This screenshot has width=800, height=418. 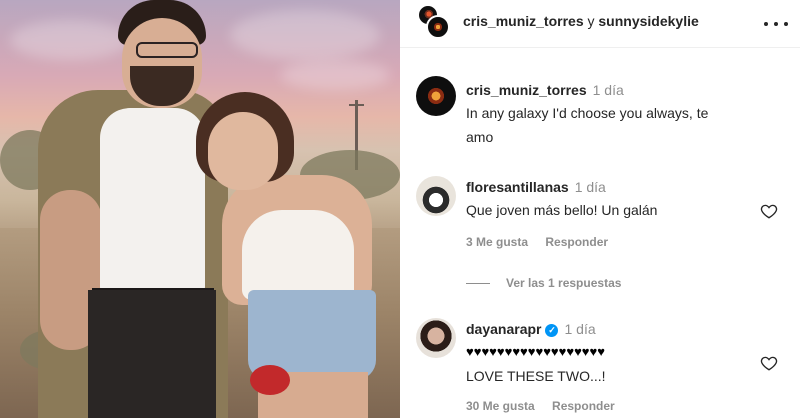 I want to click on replies-line, so click(x=478, y=283).